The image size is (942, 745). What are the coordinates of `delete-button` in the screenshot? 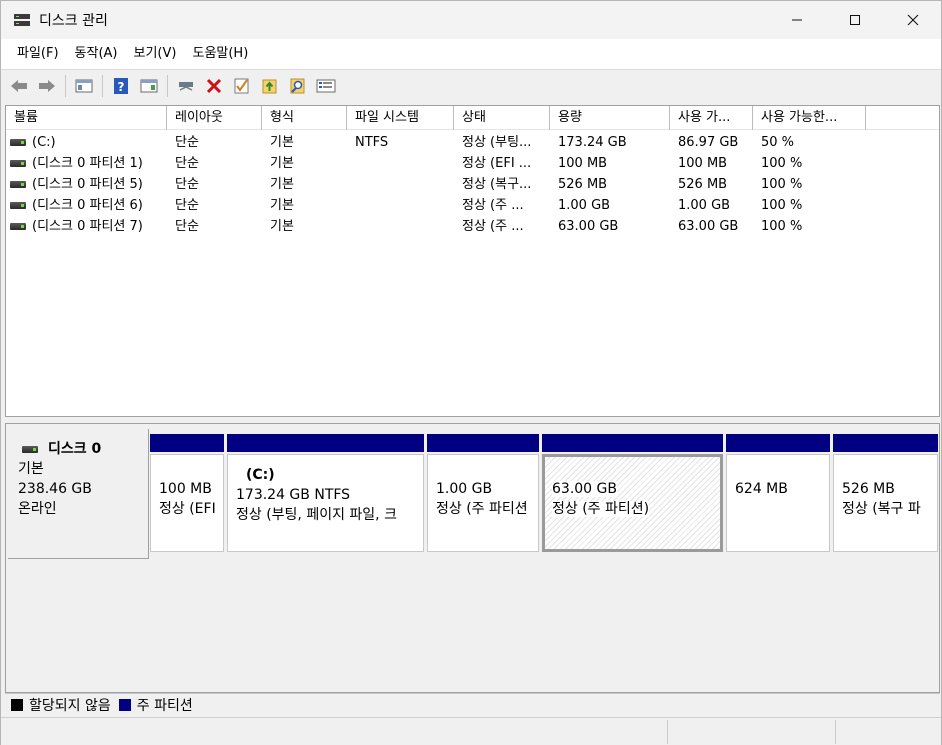 It's located at (214, 86).